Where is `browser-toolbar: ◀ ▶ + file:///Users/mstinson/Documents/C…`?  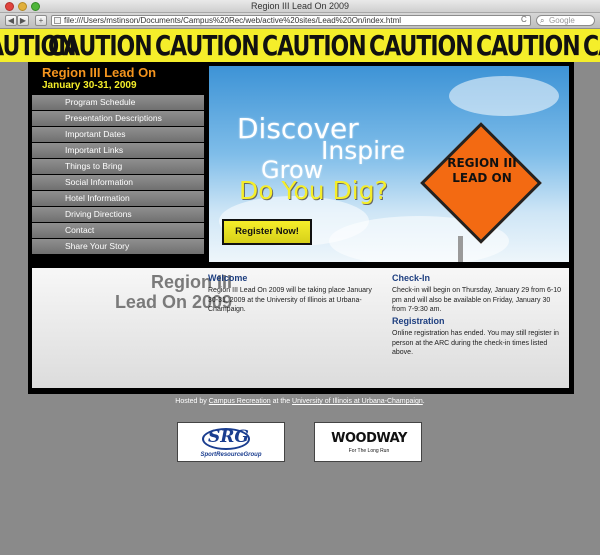 browser-toolbar: ◀ ▶ + file:///Users/mstinson/Documents/C… is located at coordinates (300, 21).